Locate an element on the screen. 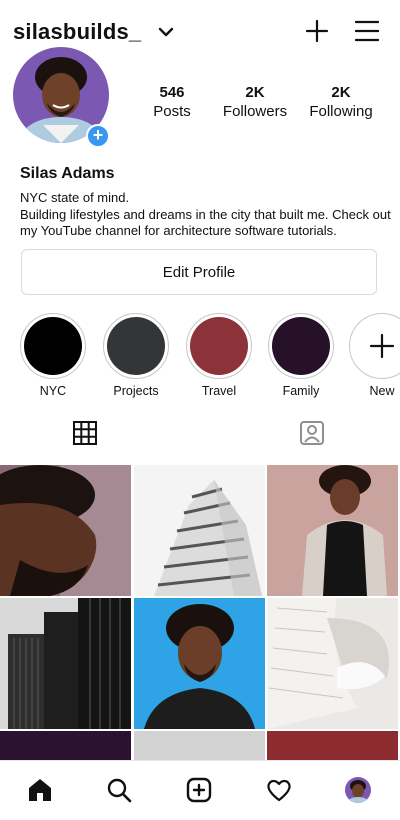 Image resolution: width=400 pixels, height=820 pixels. add-story-icon: + is located at coordinates (98, 136).